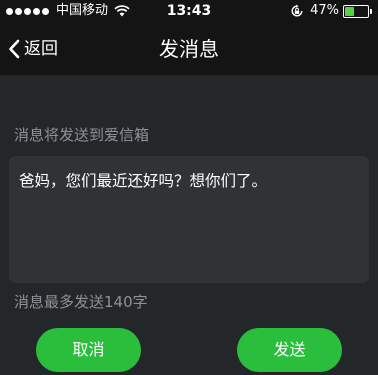 The width and height of the screenshot is (378, 375). I want to click on status-bar: 中国移动 13:43 47%, so click(189, 11).